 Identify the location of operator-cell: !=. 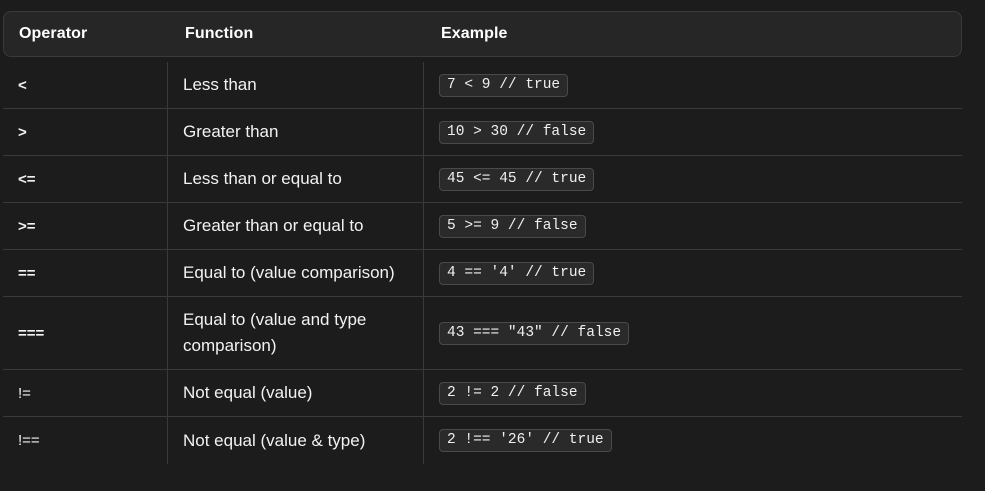
(85, 393).